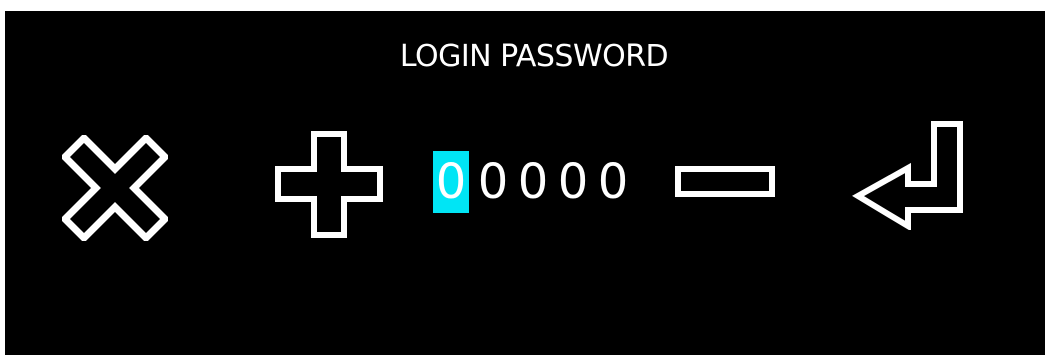 This screenshot has height=355, width=1051. Describe the element at coordinates (534, 56) in the screenshot. I see `page-title: LOGIN PASSWORD` at that location.